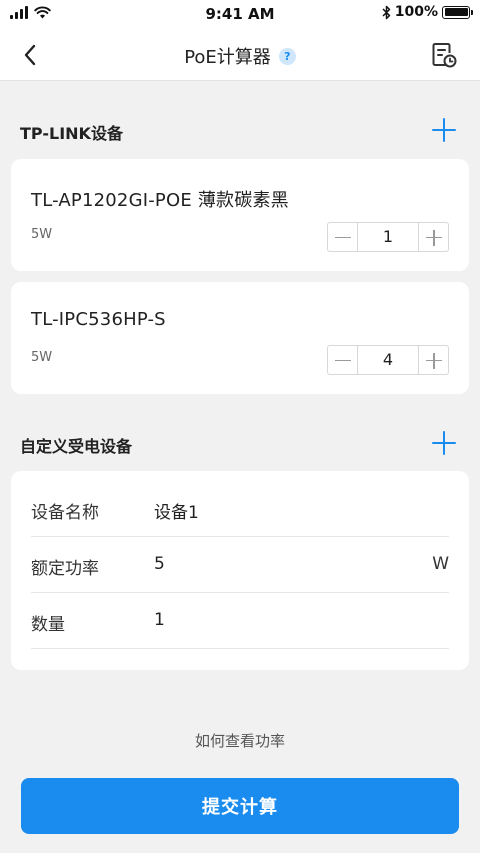 This screenshot has width=480, height=853. What do you see at coordinates (240, 740) in the screenshot?
I see `how-to-check-power-link: 如何查看功率` at bounding box center [240, 740].